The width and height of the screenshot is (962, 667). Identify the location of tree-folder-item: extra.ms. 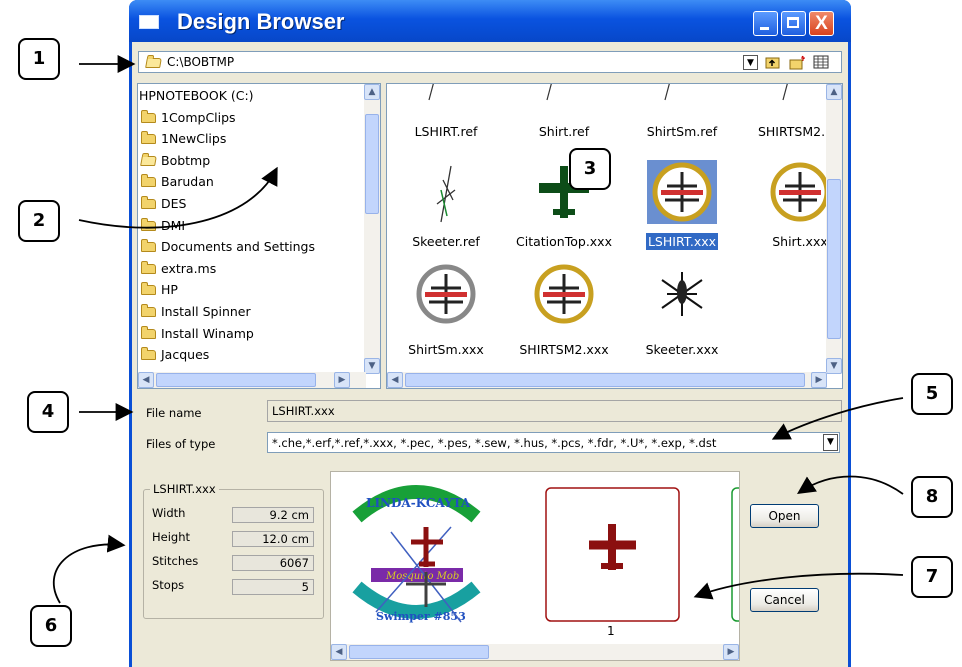
(178, 268).